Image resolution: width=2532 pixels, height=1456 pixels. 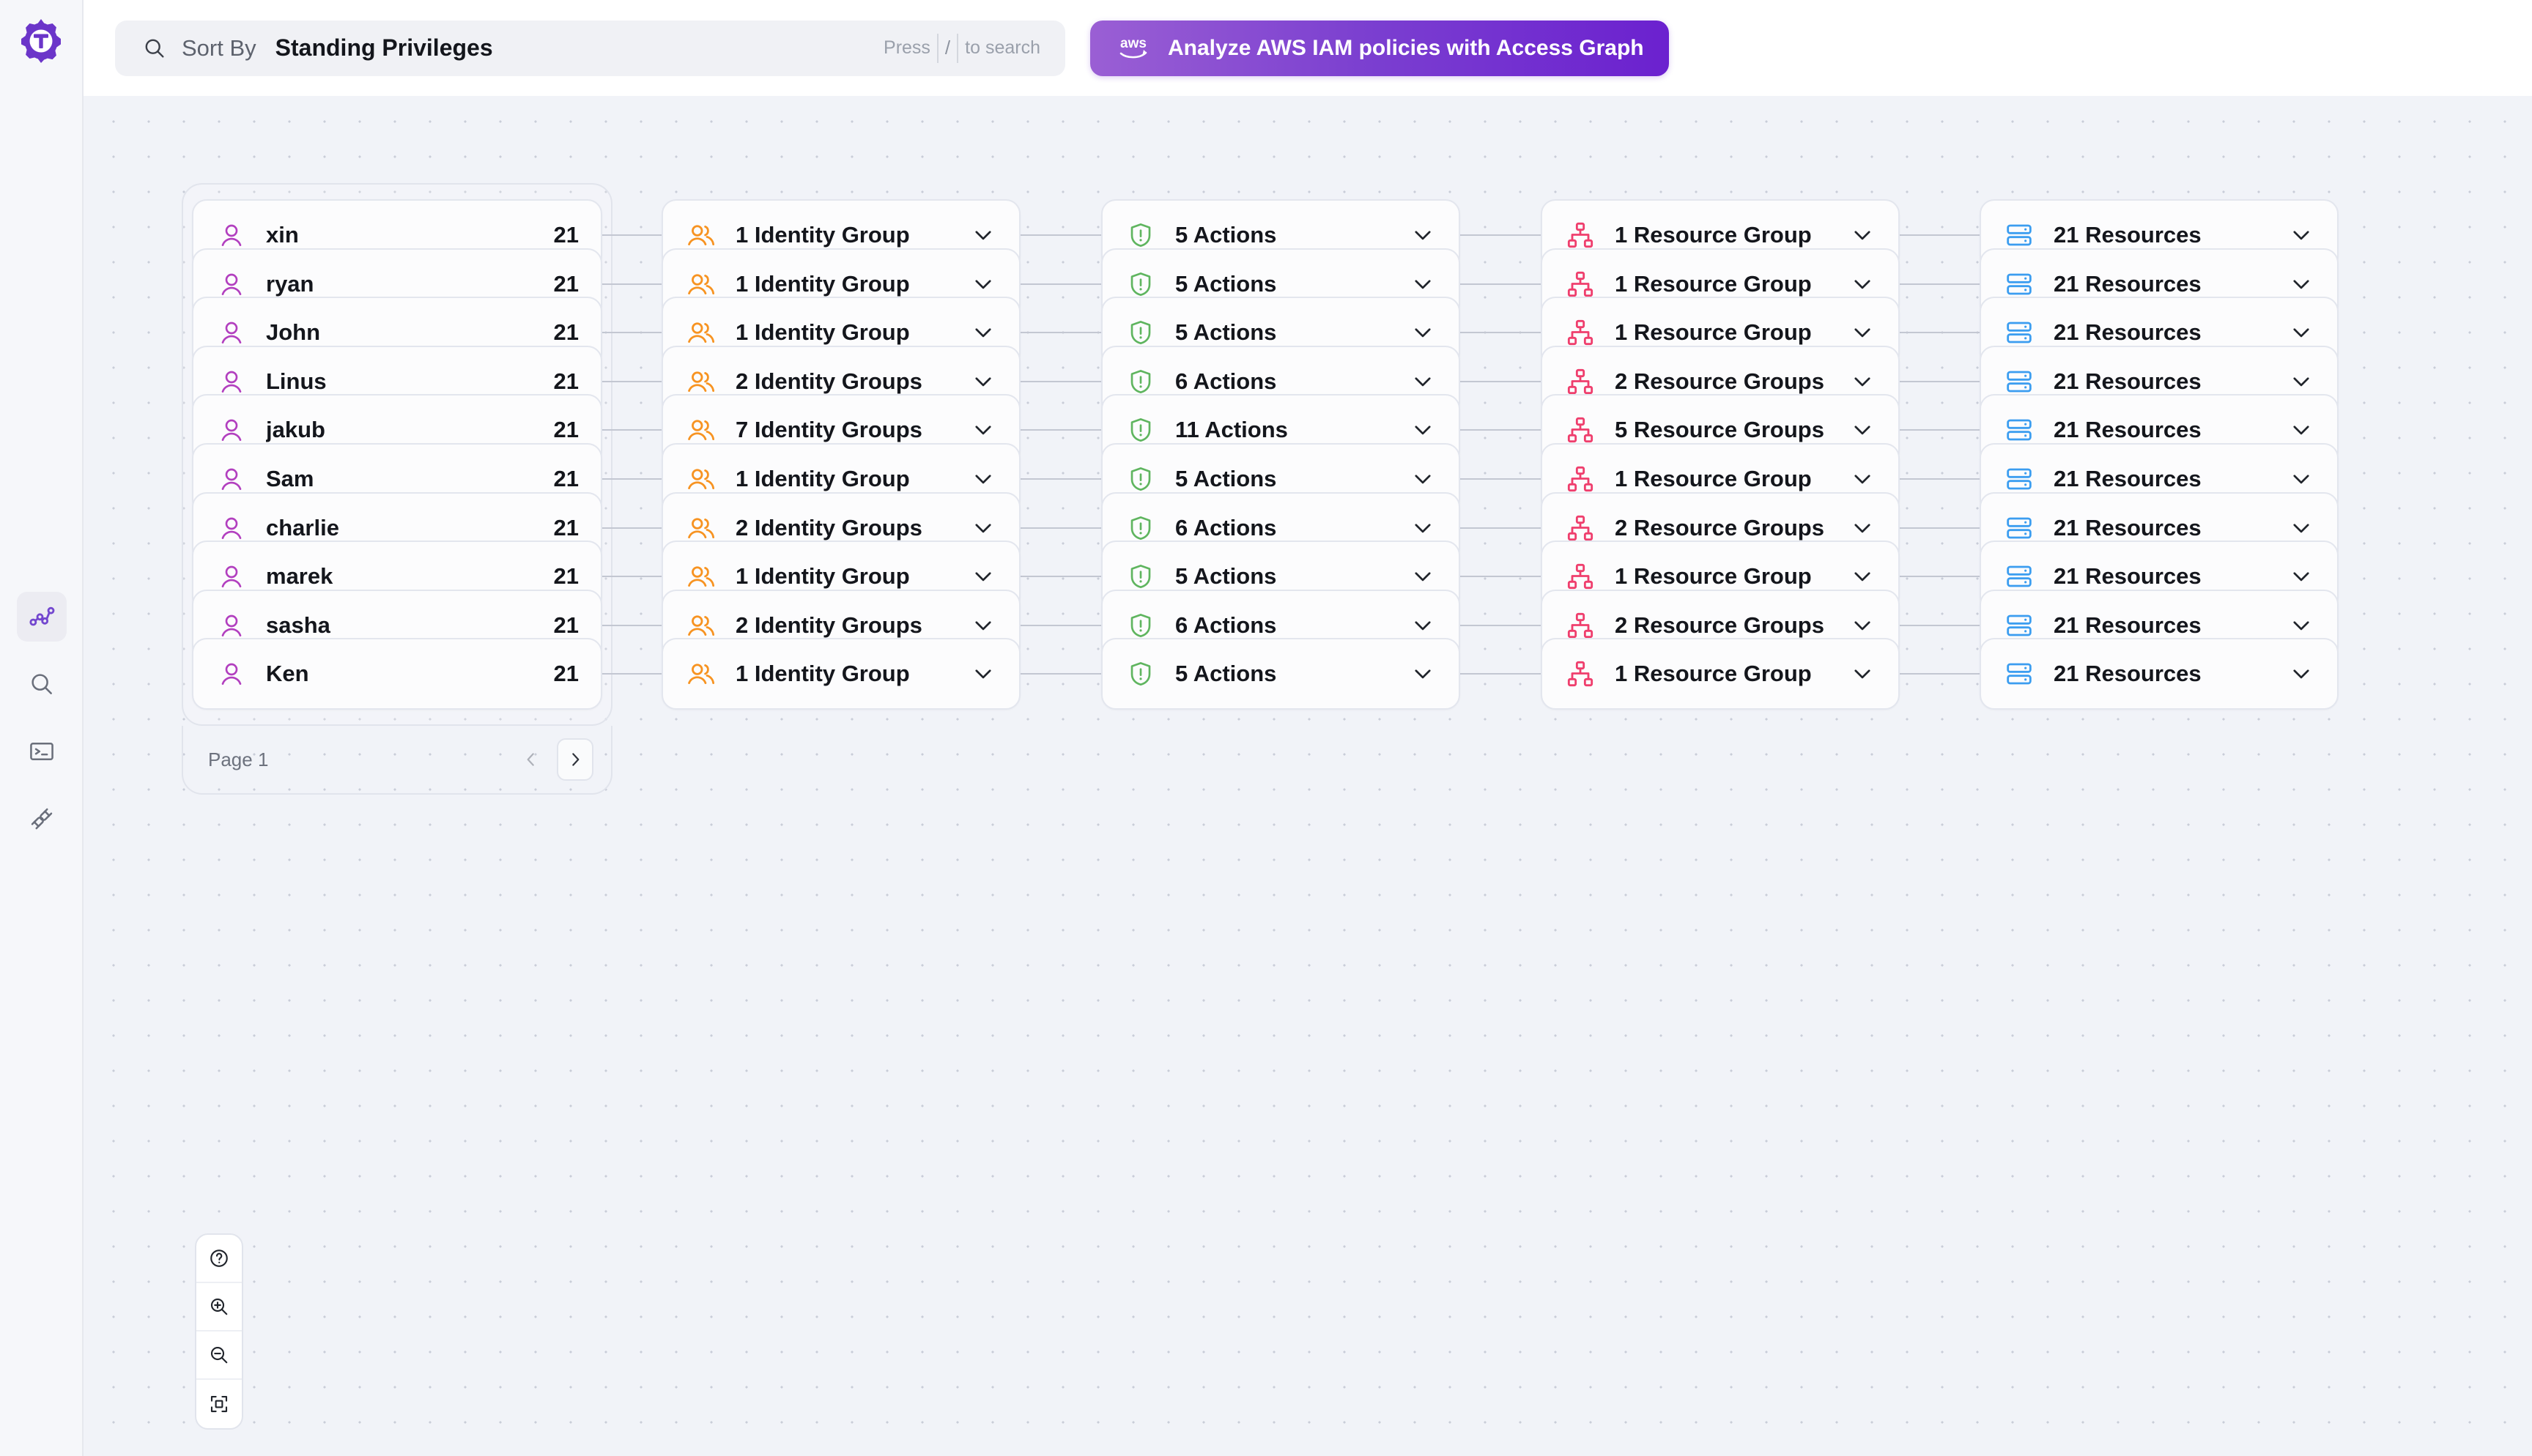 I want to click on zoom-in-button, so click(x=219, y=1307).